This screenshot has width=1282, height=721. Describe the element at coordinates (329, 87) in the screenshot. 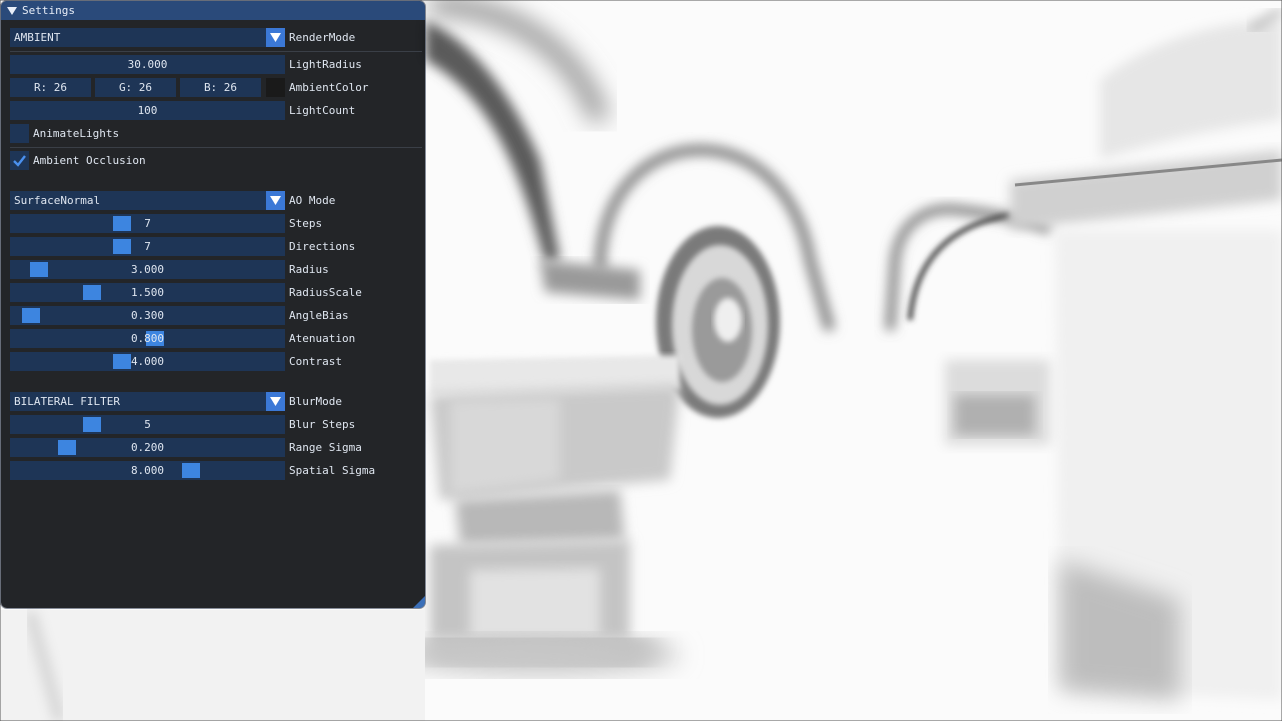

I see `ambient-color-label: AmbientColor` at that location.